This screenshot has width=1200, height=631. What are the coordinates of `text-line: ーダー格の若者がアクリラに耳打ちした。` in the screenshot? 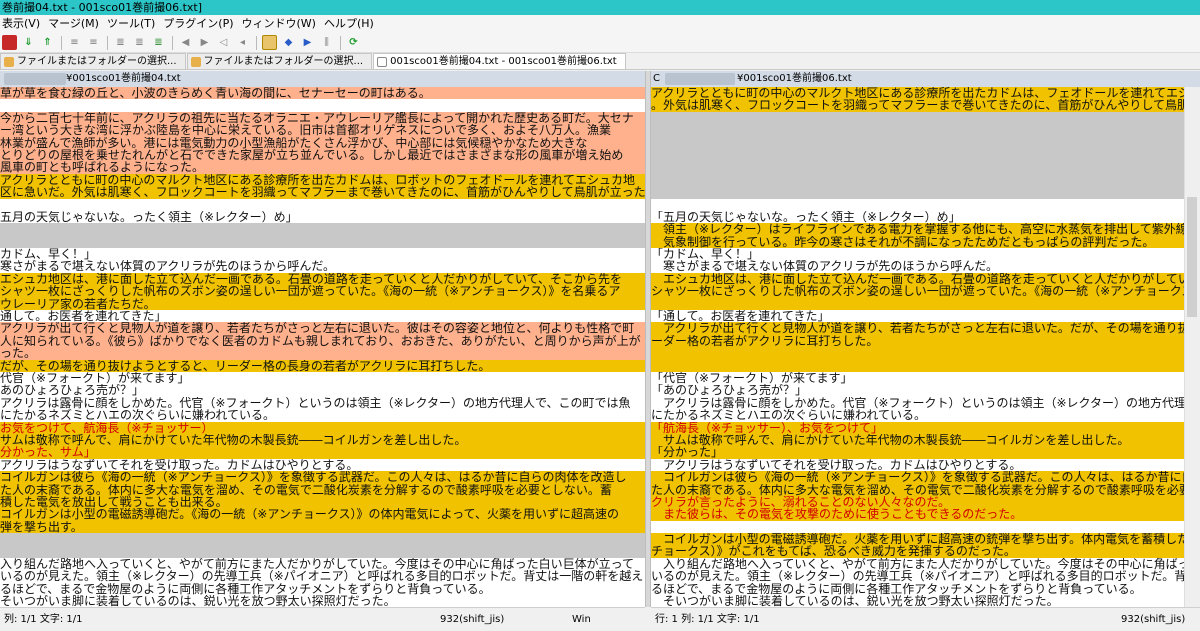 It's located at (917, 341).